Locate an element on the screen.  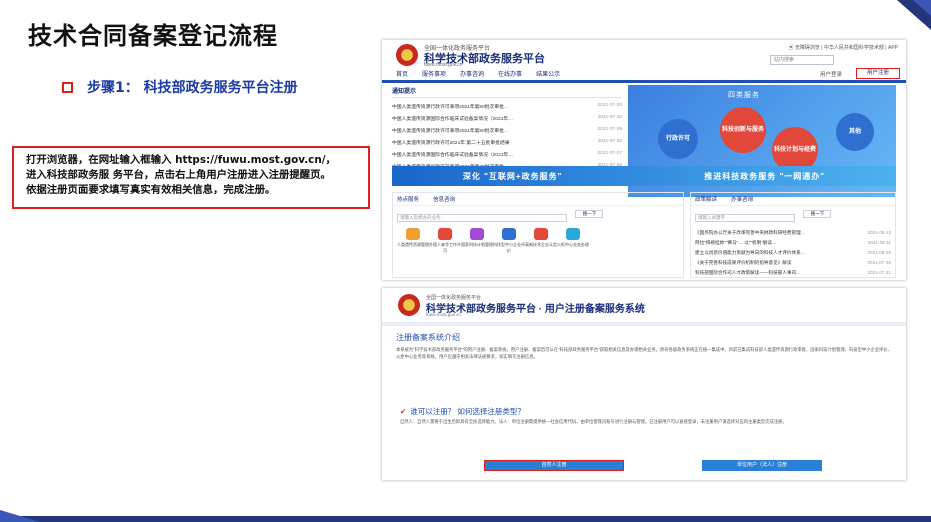
nav-item-consult: 办事咨询 is located at coordinates (472, 74).